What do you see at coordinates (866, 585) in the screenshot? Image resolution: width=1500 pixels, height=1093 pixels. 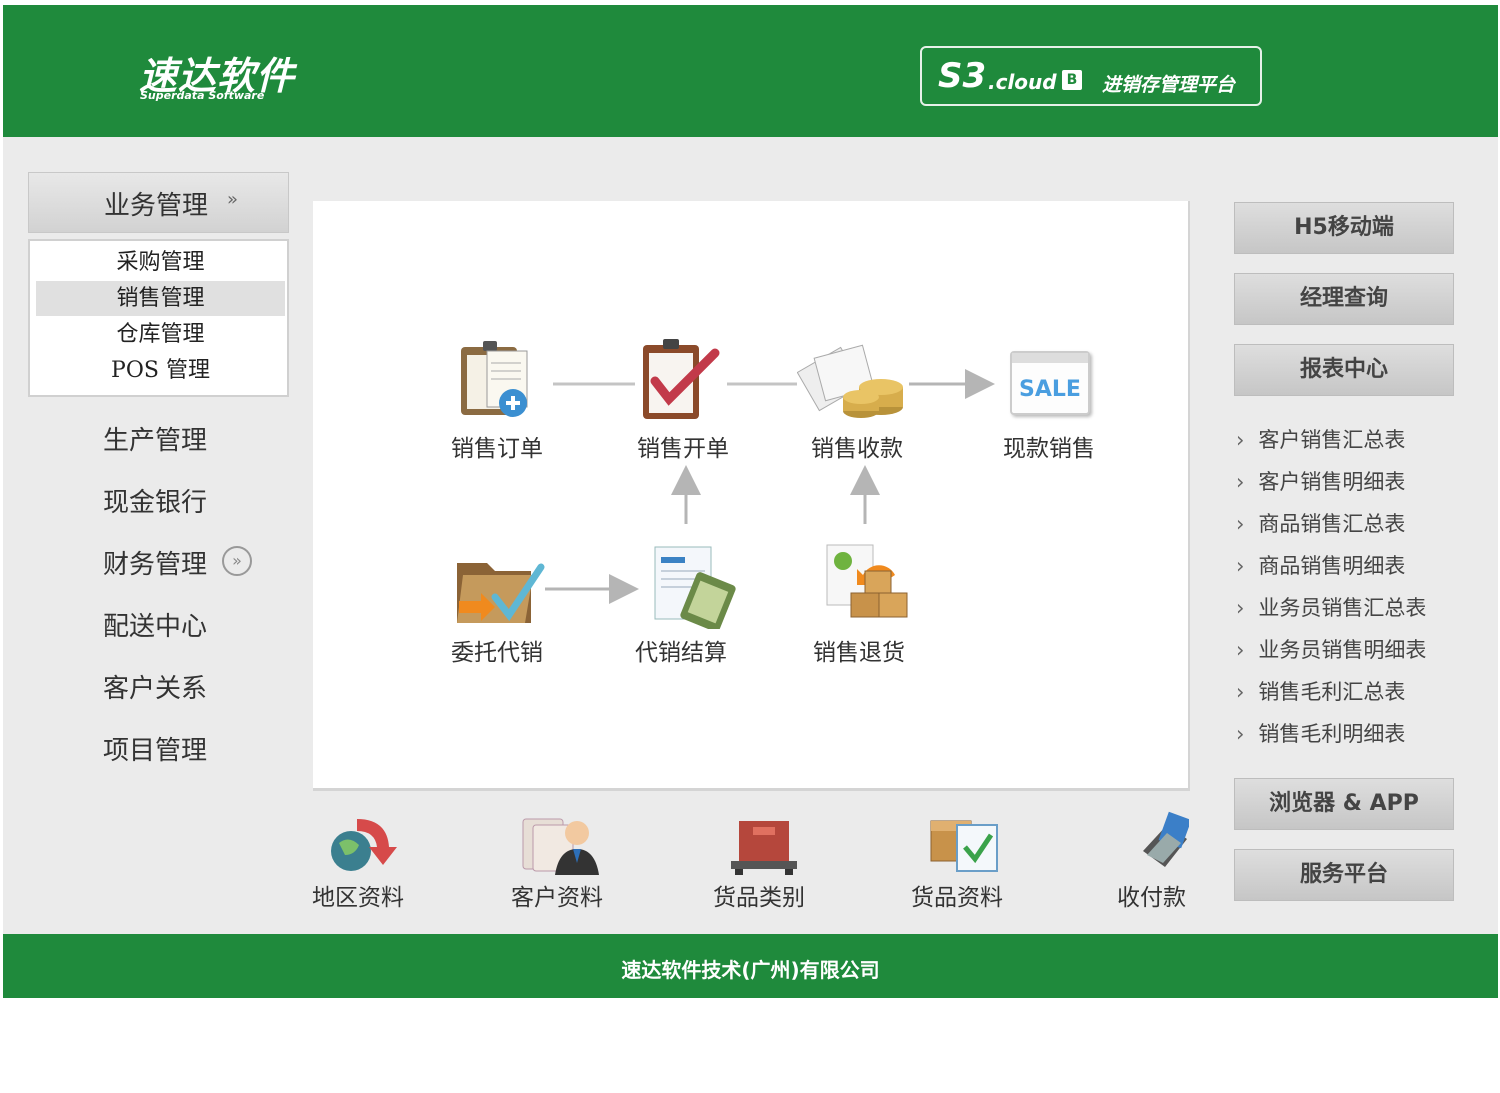 I see `sales-return-icon` at bounding box center [866, 585].